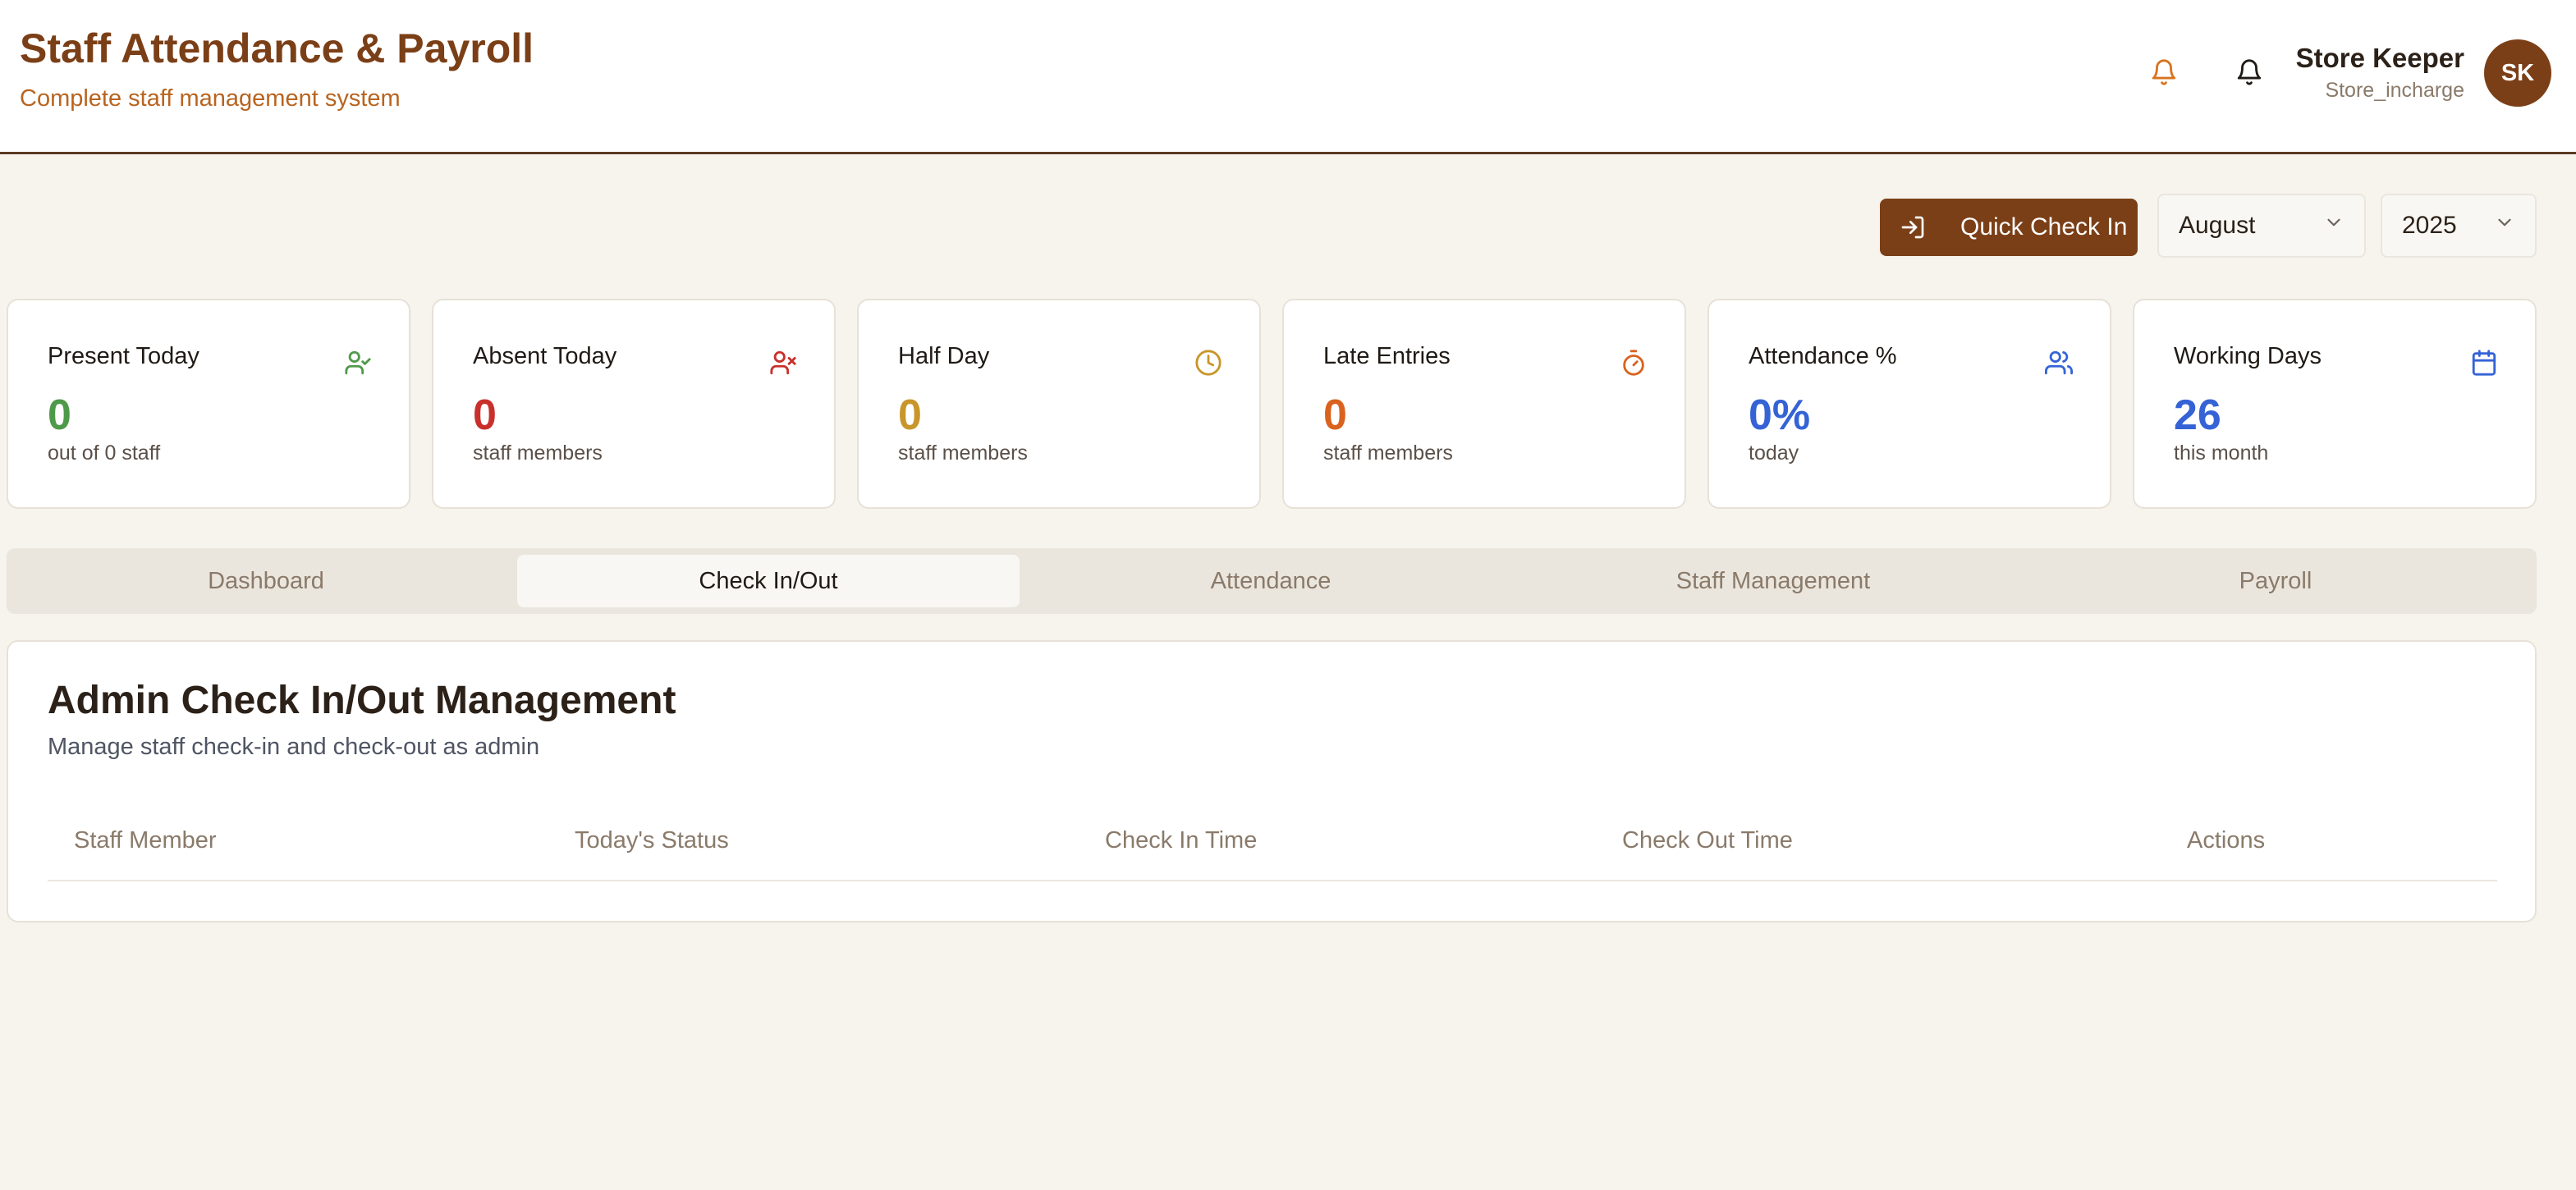  What do you see at coordinates (545, 356) in the screenshot?
I see `stat-label: Absent Today` at bounding box center [545, 356].